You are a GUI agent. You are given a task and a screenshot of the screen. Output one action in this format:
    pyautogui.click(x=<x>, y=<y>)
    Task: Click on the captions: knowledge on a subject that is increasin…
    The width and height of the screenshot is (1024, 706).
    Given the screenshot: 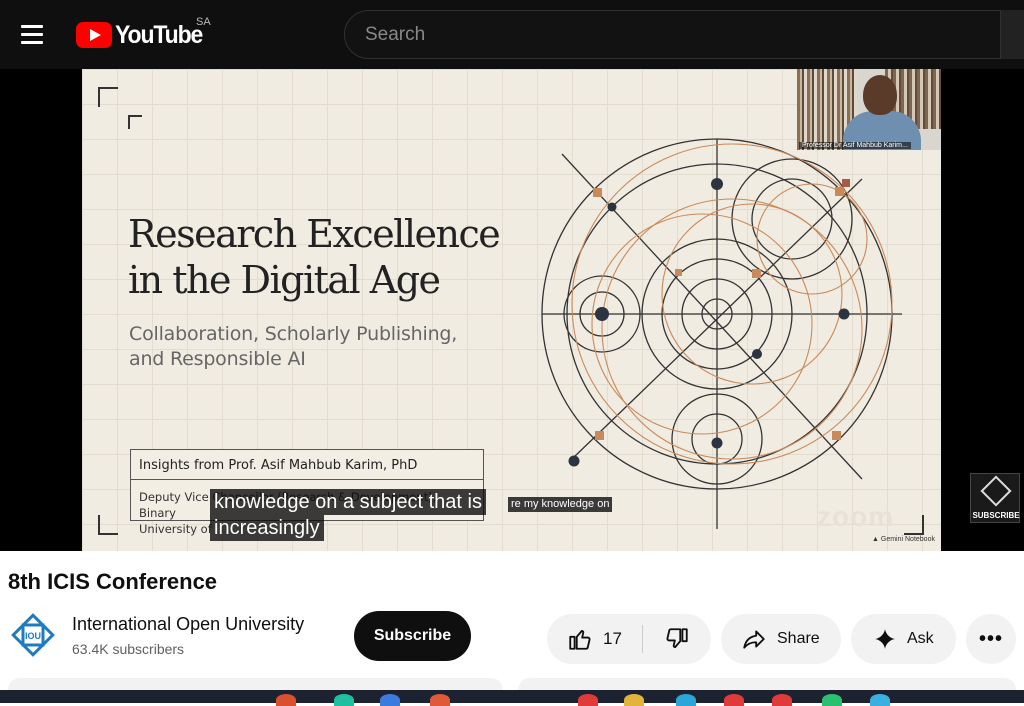 What is the action you would take?
    pyautogui.click(x=348, y=515)
    